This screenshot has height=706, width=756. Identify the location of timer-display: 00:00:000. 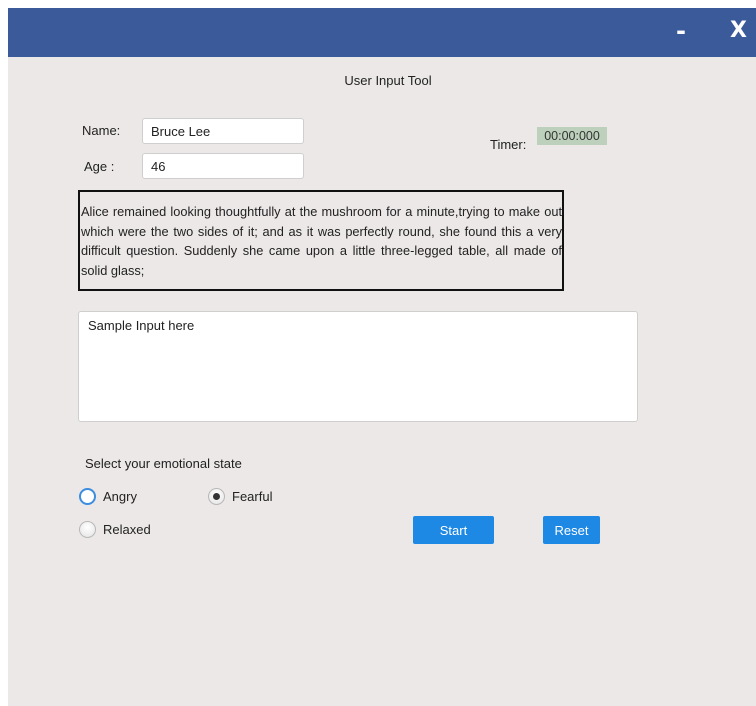
(572, 136).